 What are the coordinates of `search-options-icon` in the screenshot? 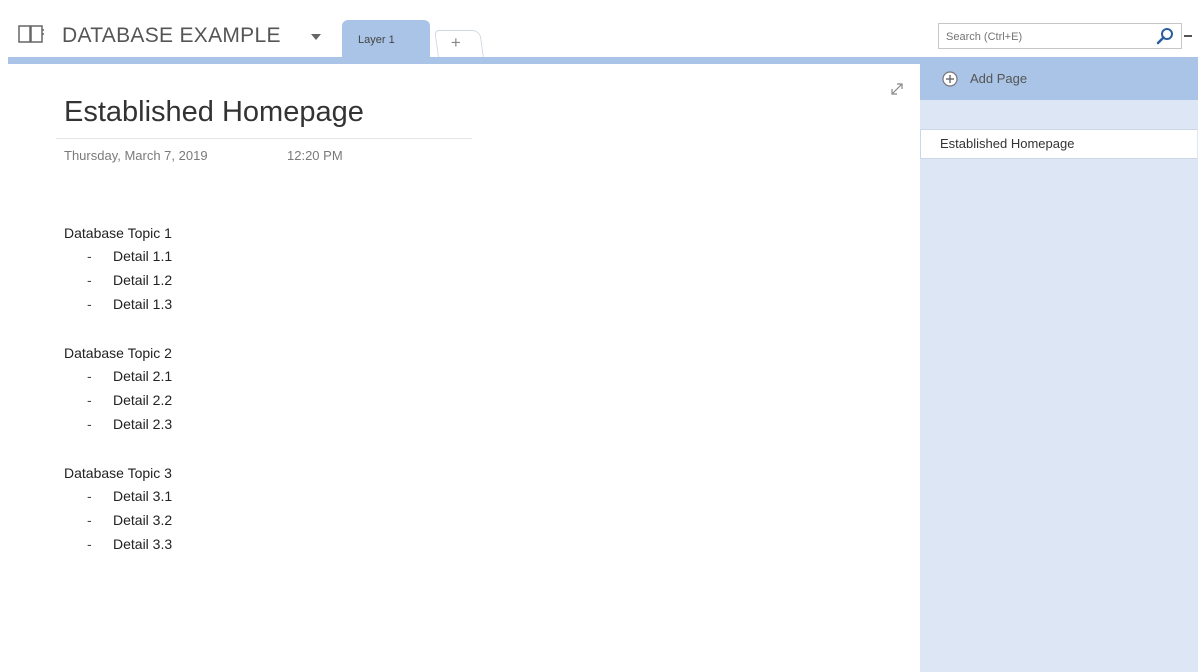 It's located at (1188, 36).